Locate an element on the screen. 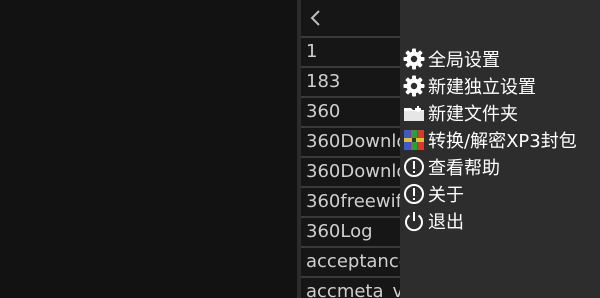 This screenshot has height=298, width=600. menu-item-global-settings: 全局设置 is located at coordinates (489, 58).